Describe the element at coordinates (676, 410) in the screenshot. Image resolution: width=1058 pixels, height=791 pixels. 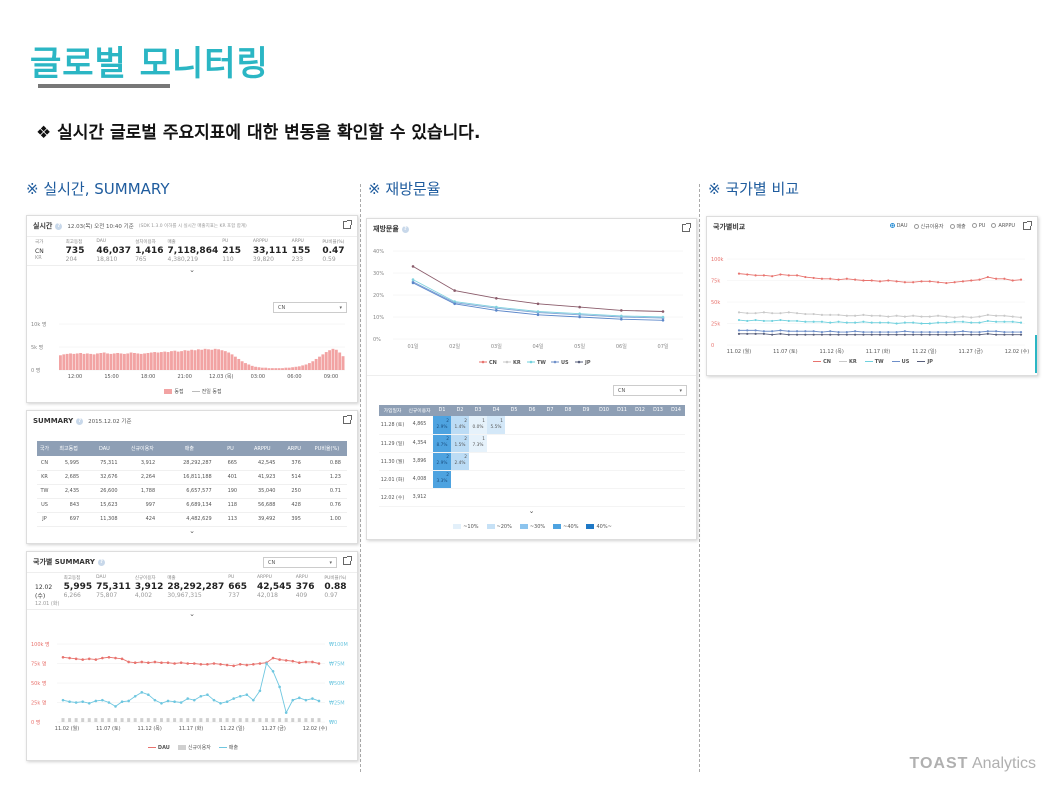
I see `table-header: D14` at that location.